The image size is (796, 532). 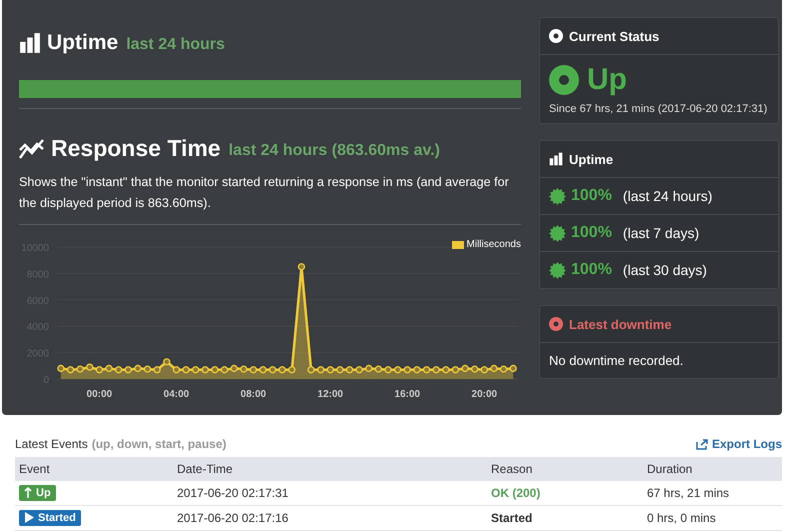 What do you see at coordinates (94, 469) in the screenshot?
I see `column-header: Event` at bounding box center [94, 469].